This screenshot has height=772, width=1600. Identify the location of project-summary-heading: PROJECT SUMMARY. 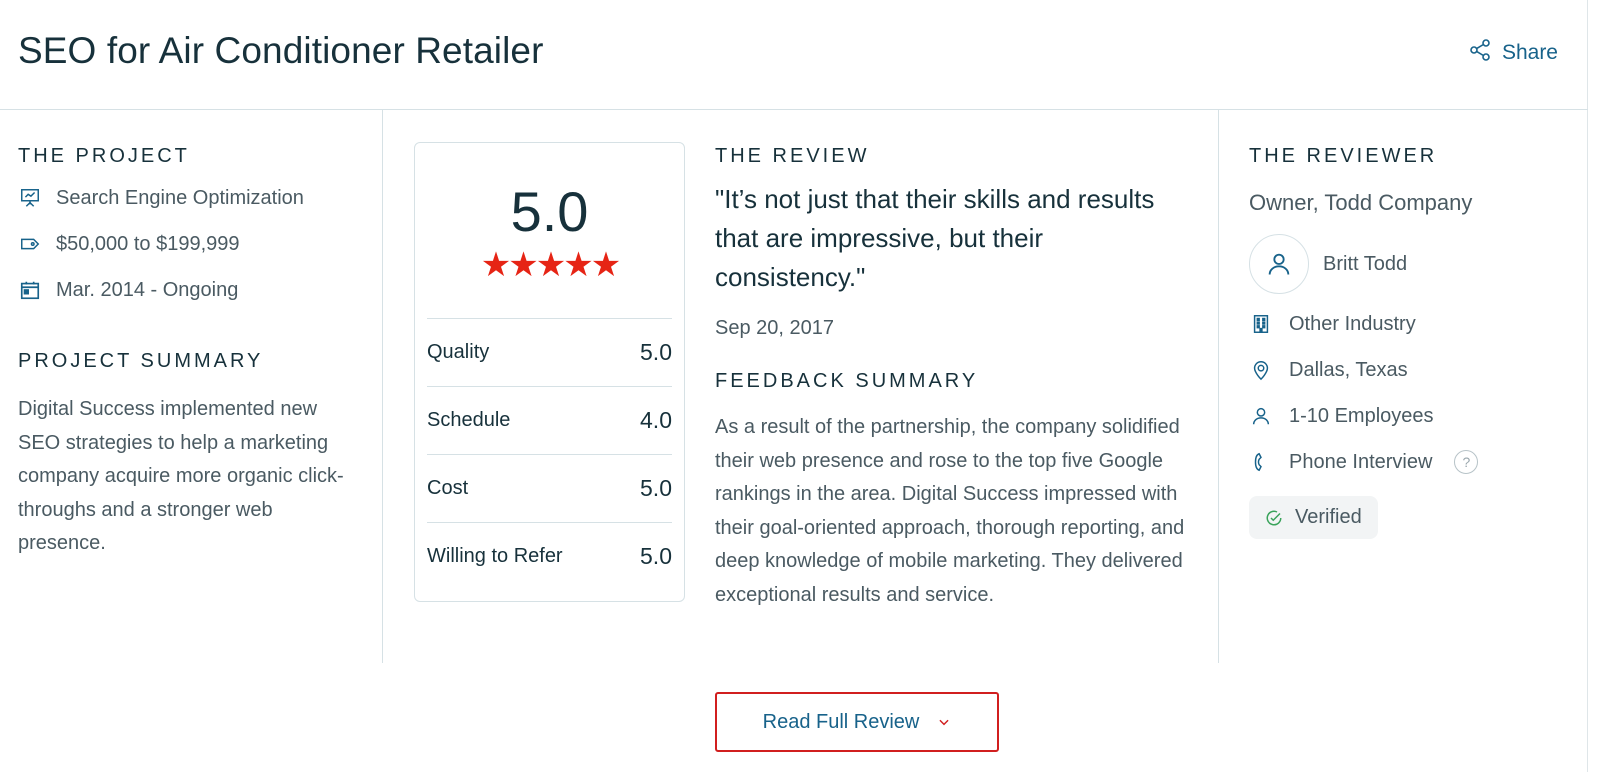
(141, 361).